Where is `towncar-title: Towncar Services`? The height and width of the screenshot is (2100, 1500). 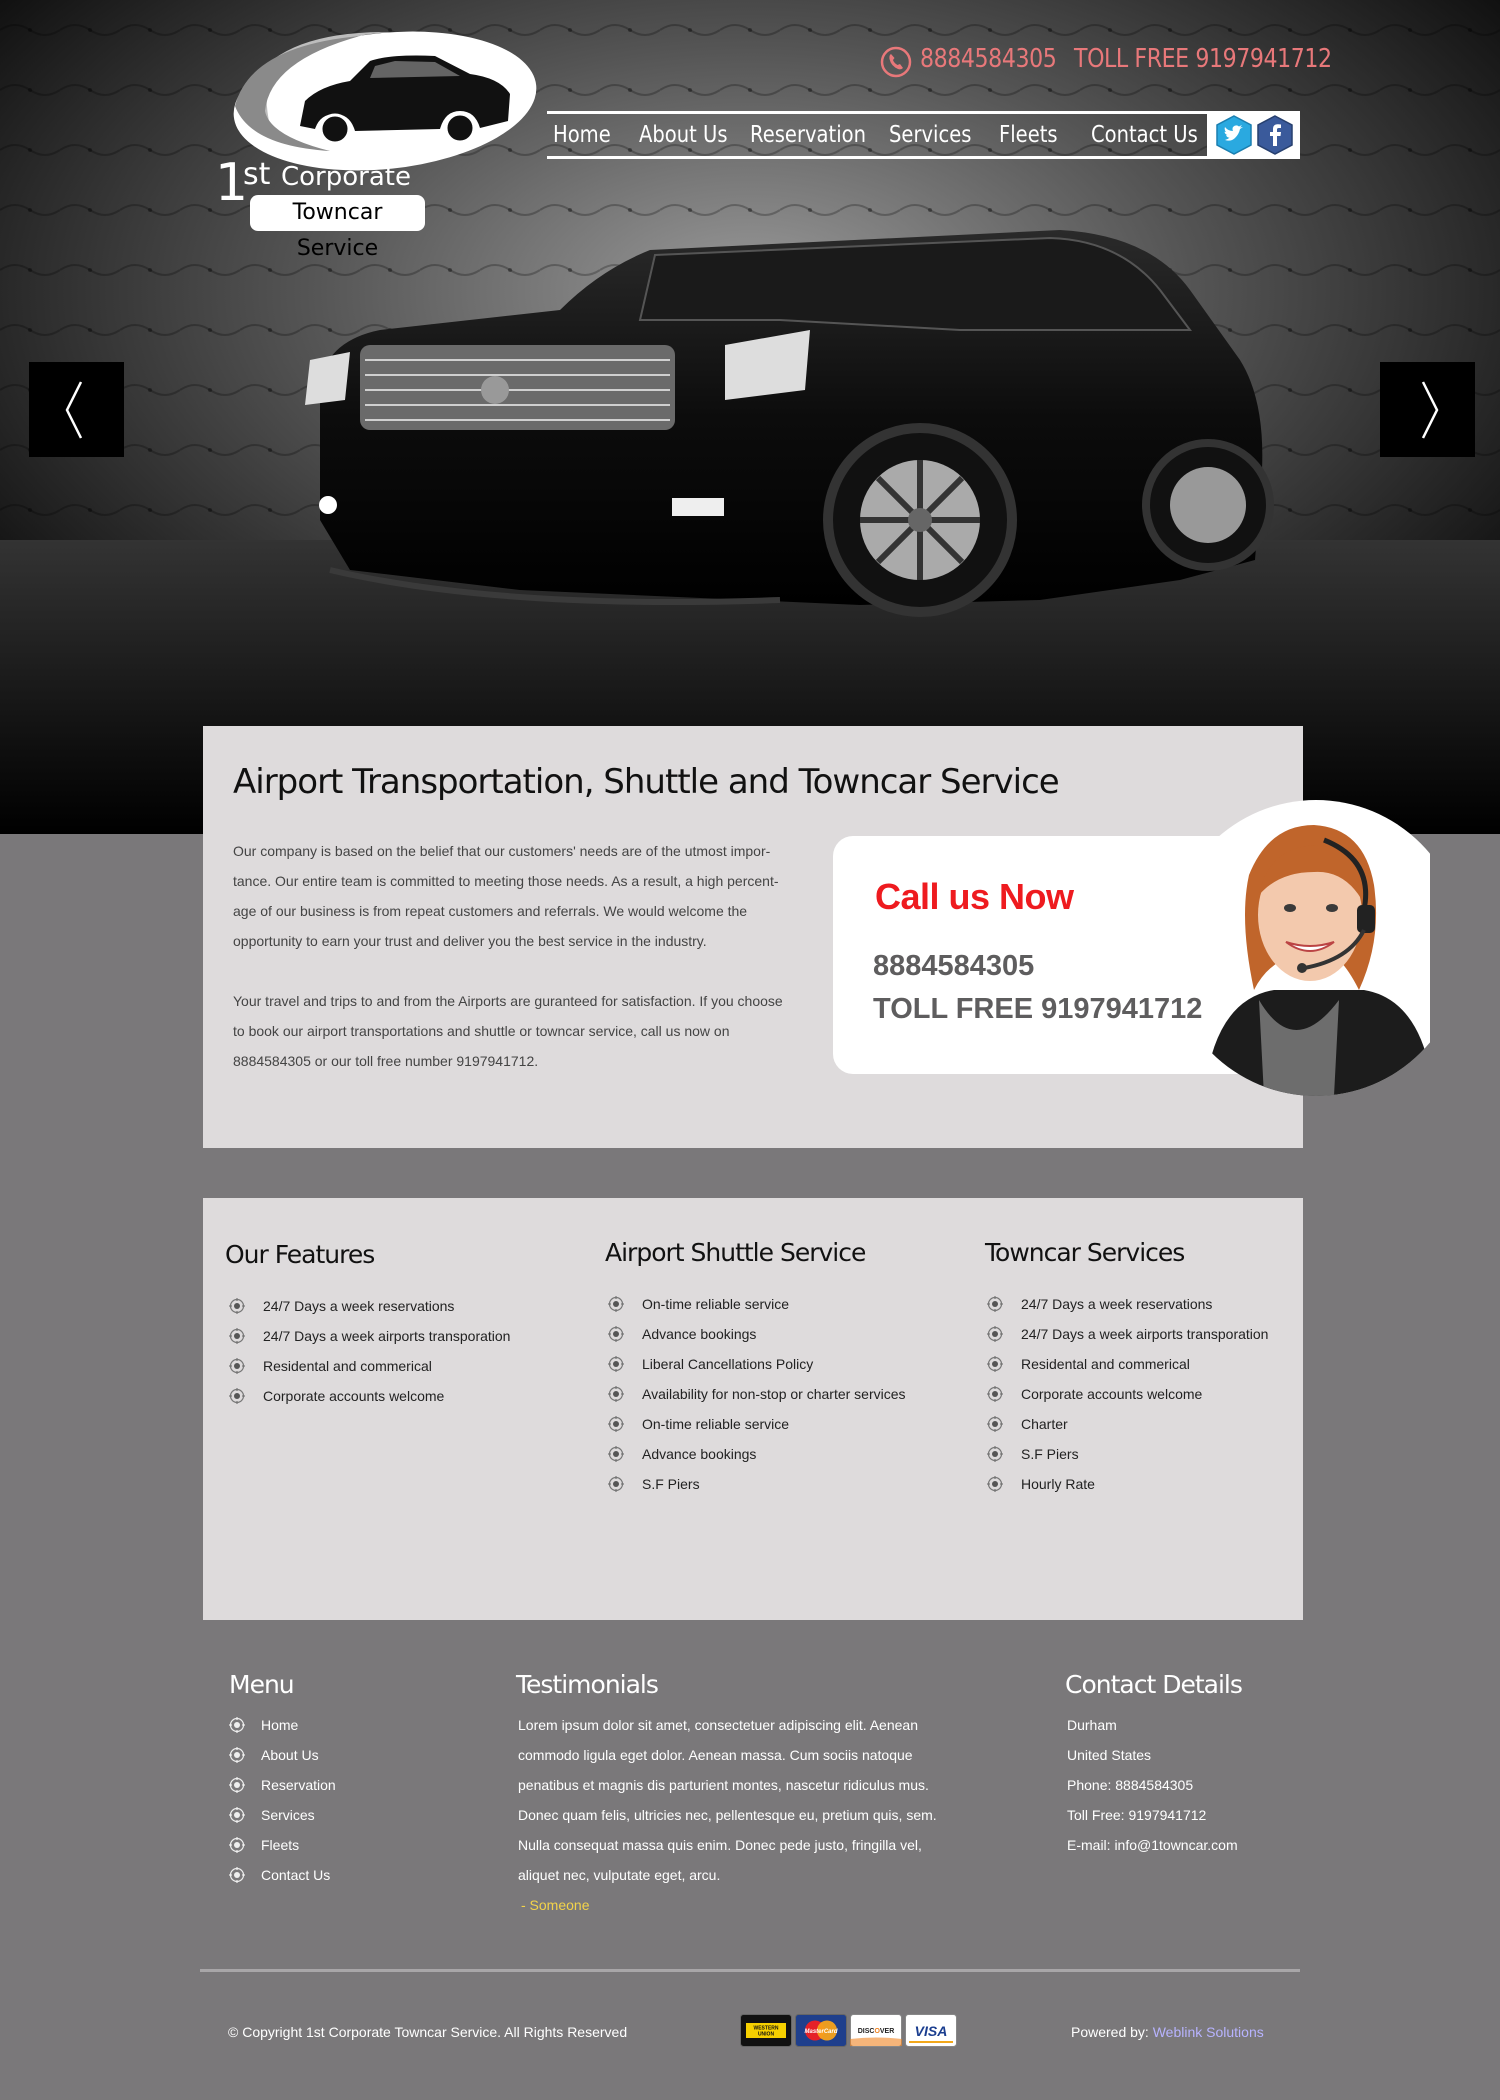 towncar-title: Towncar Services is located at coordinates (1085, 1252).